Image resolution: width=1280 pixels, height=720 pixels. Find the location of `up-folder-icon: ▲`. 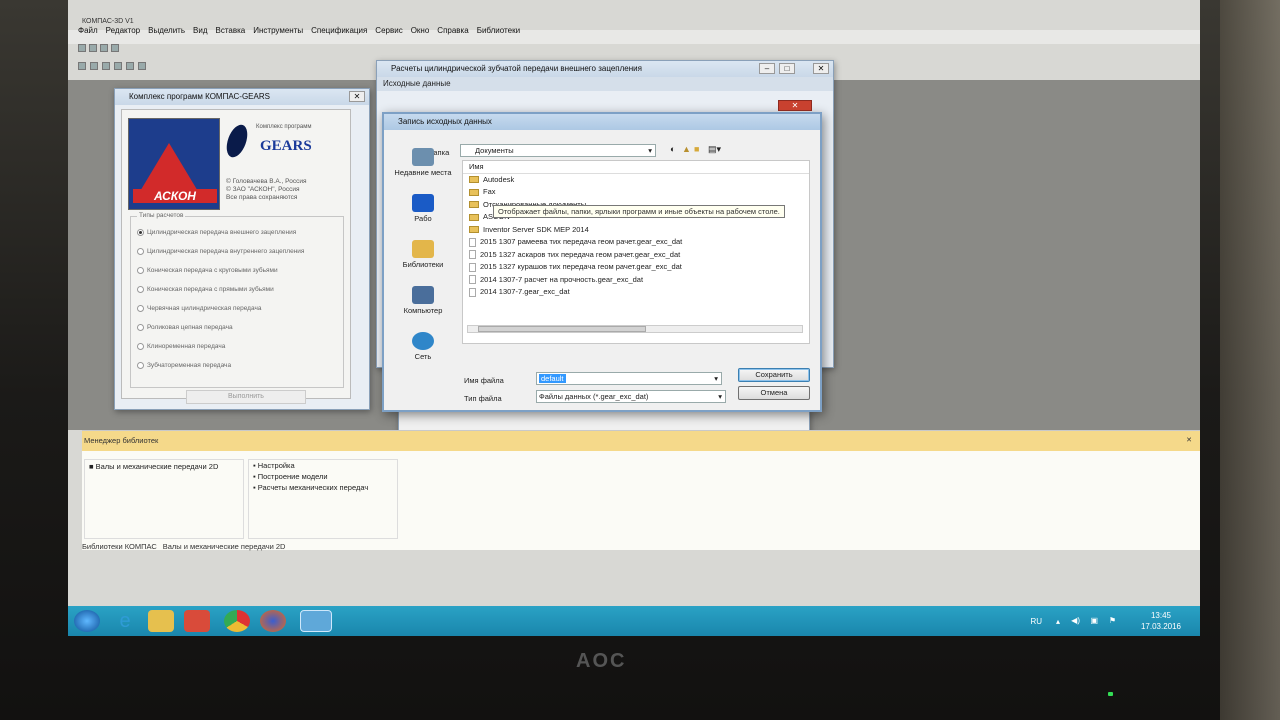

up-folder-icon: ▲ is located at coordinates (686, 149).